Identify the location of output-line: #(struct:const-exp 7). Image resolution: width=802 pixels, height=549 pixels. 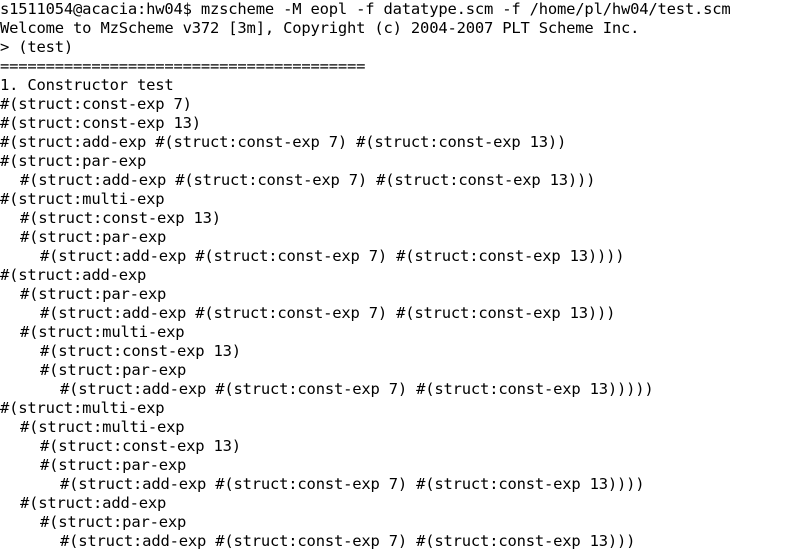
(96, 104).